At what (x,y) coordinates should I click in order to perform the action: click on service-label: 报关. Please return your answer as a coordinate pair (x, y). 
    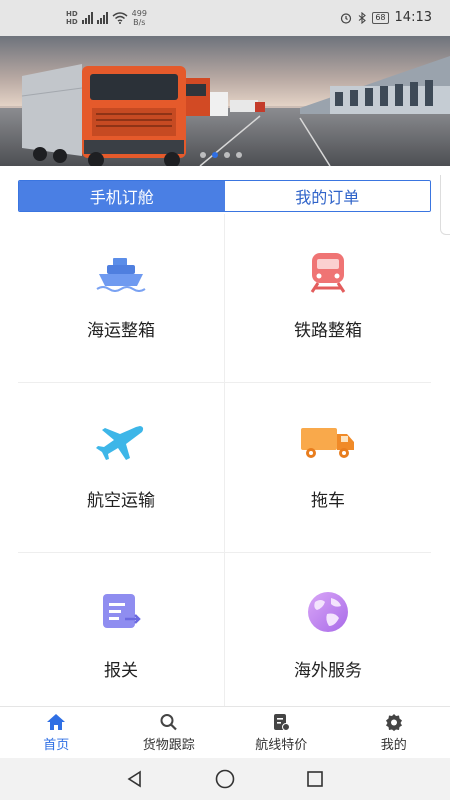
    Looking at the image, I should click on (121, 671).